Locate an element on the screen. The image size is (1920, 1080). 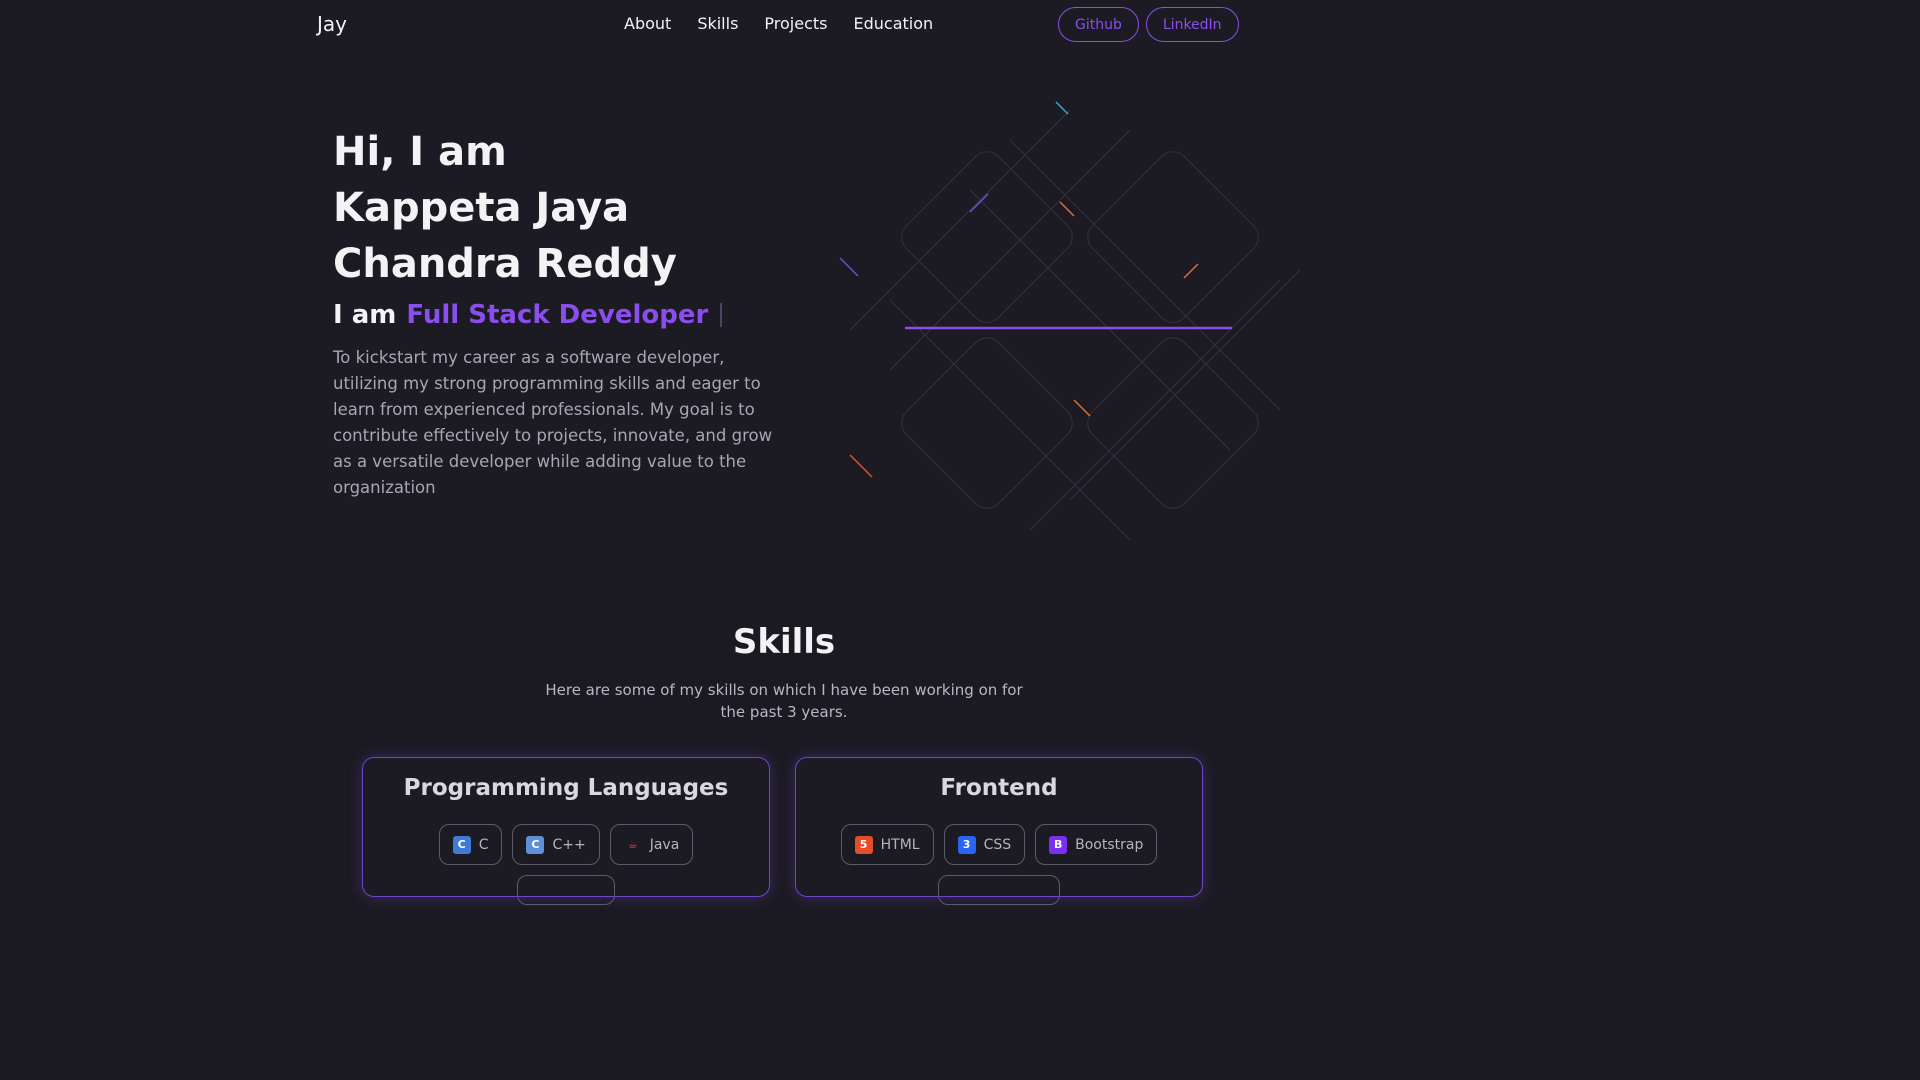
skill-chip-label: HTML is located at coordinates (900, 844).